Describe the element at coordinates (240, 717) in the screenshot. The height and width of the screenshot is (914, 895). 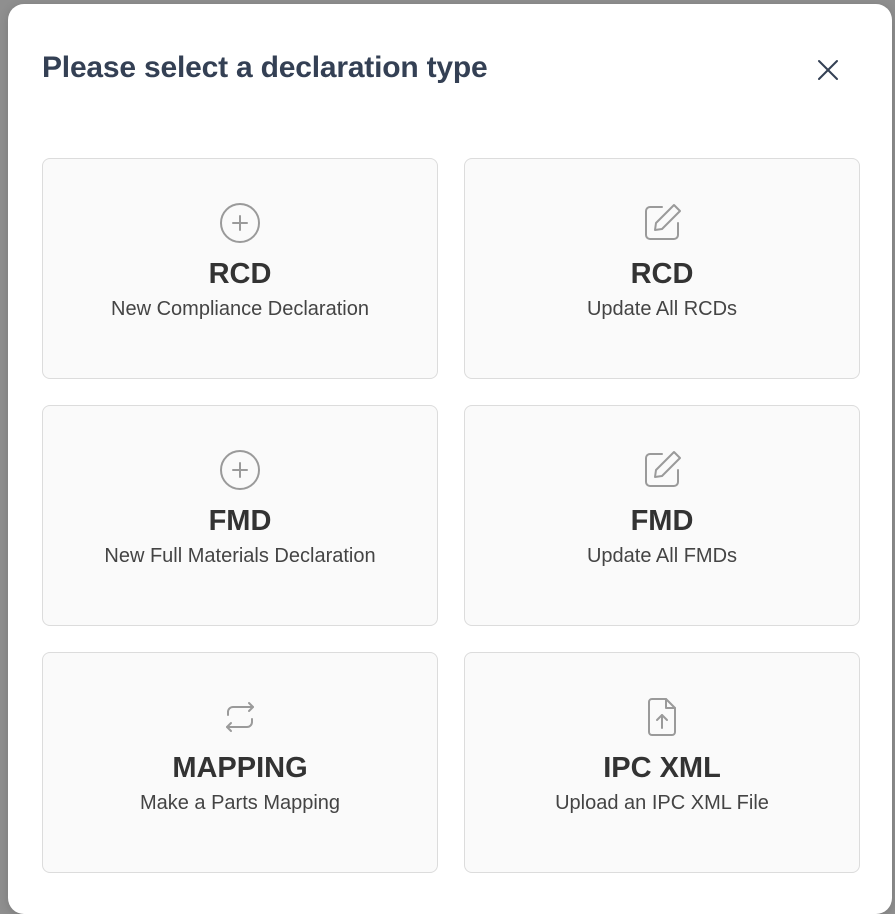
I see `refresh-icon` at that location.